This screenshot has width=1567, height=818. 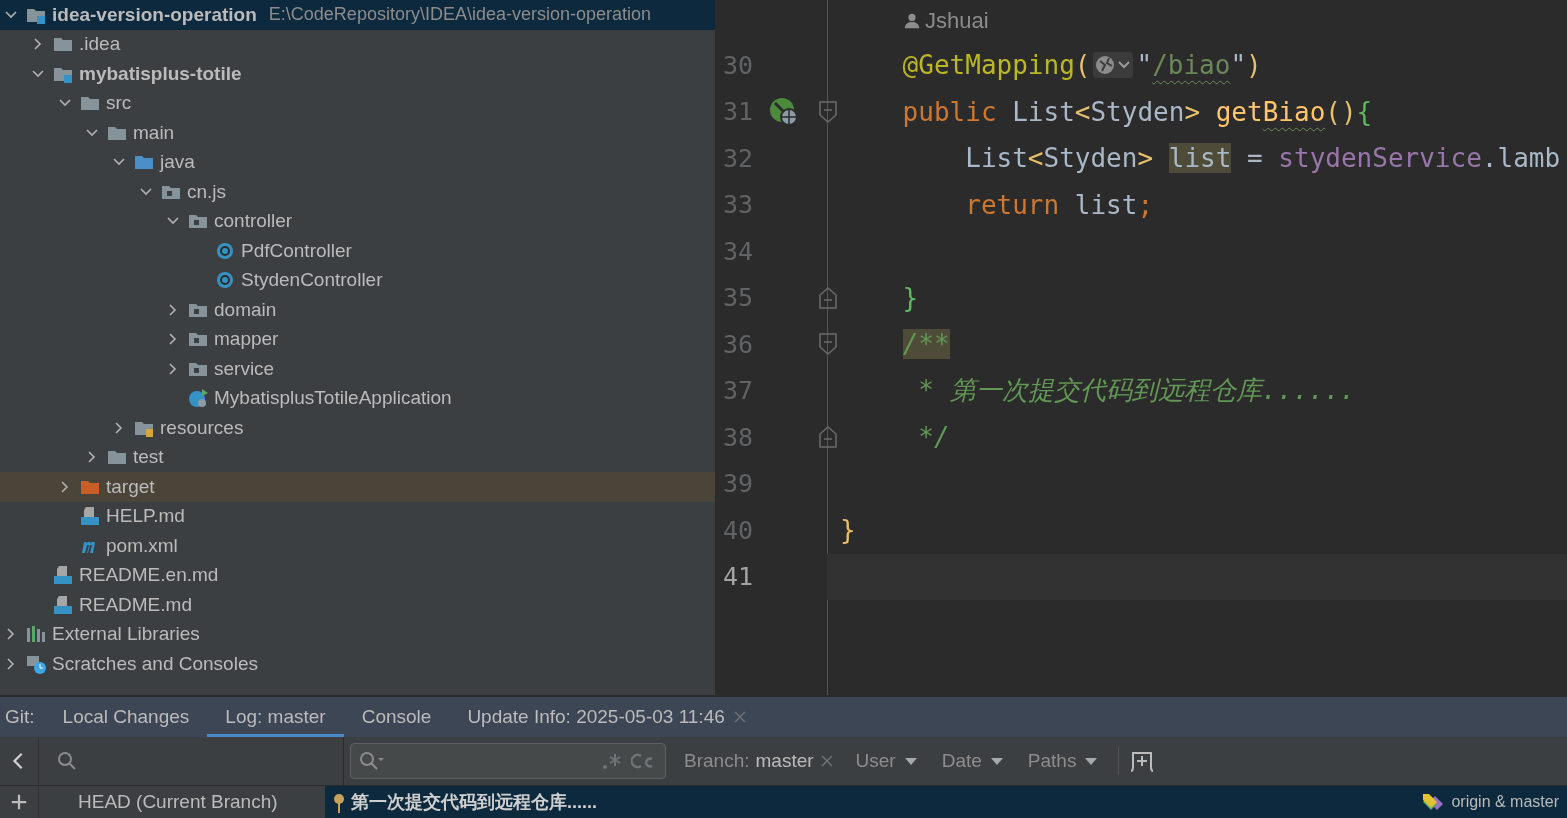 I want to click on line-number: 32, so click(x=738, y=158).